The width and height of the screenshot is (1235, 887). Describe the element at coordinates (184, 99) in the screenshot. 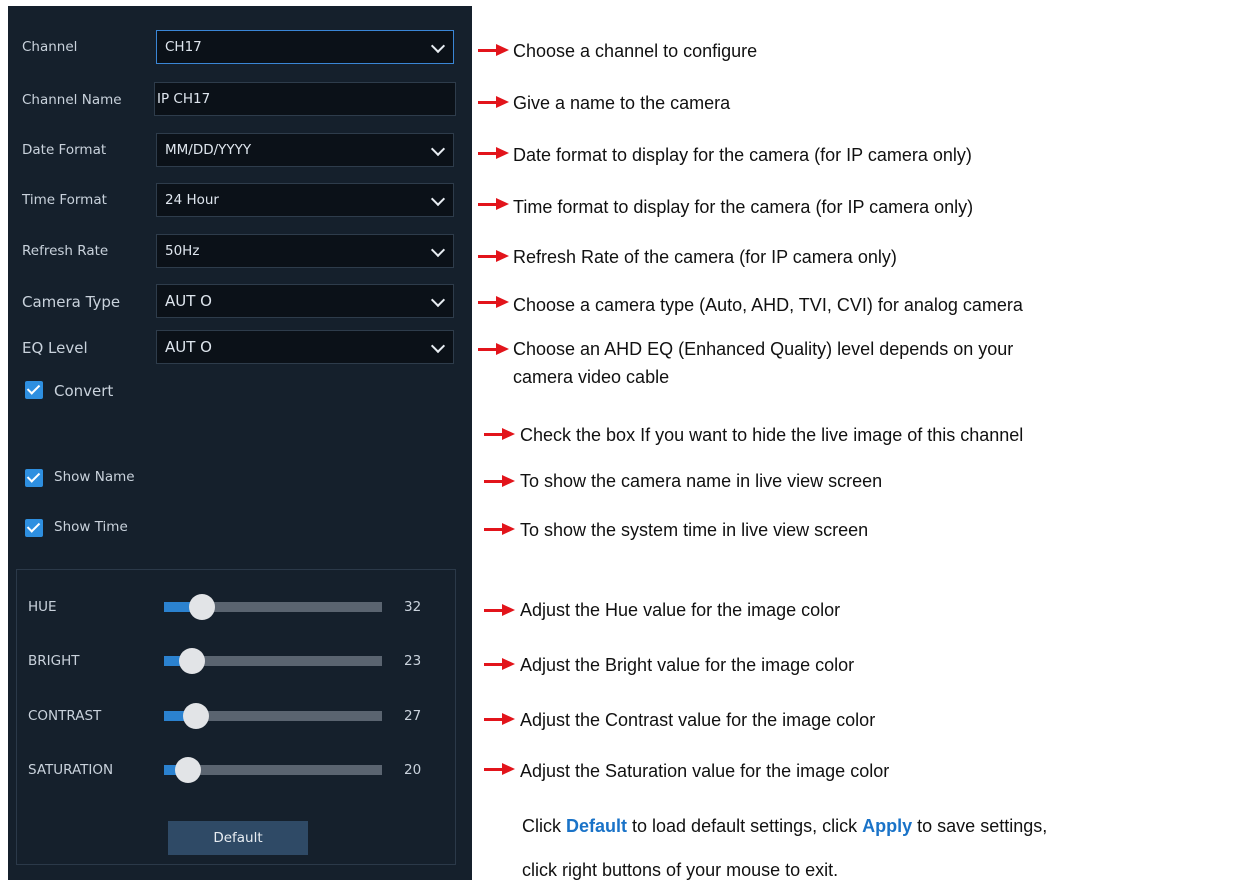

I see `channel-name-value: IP CH17` at that location.